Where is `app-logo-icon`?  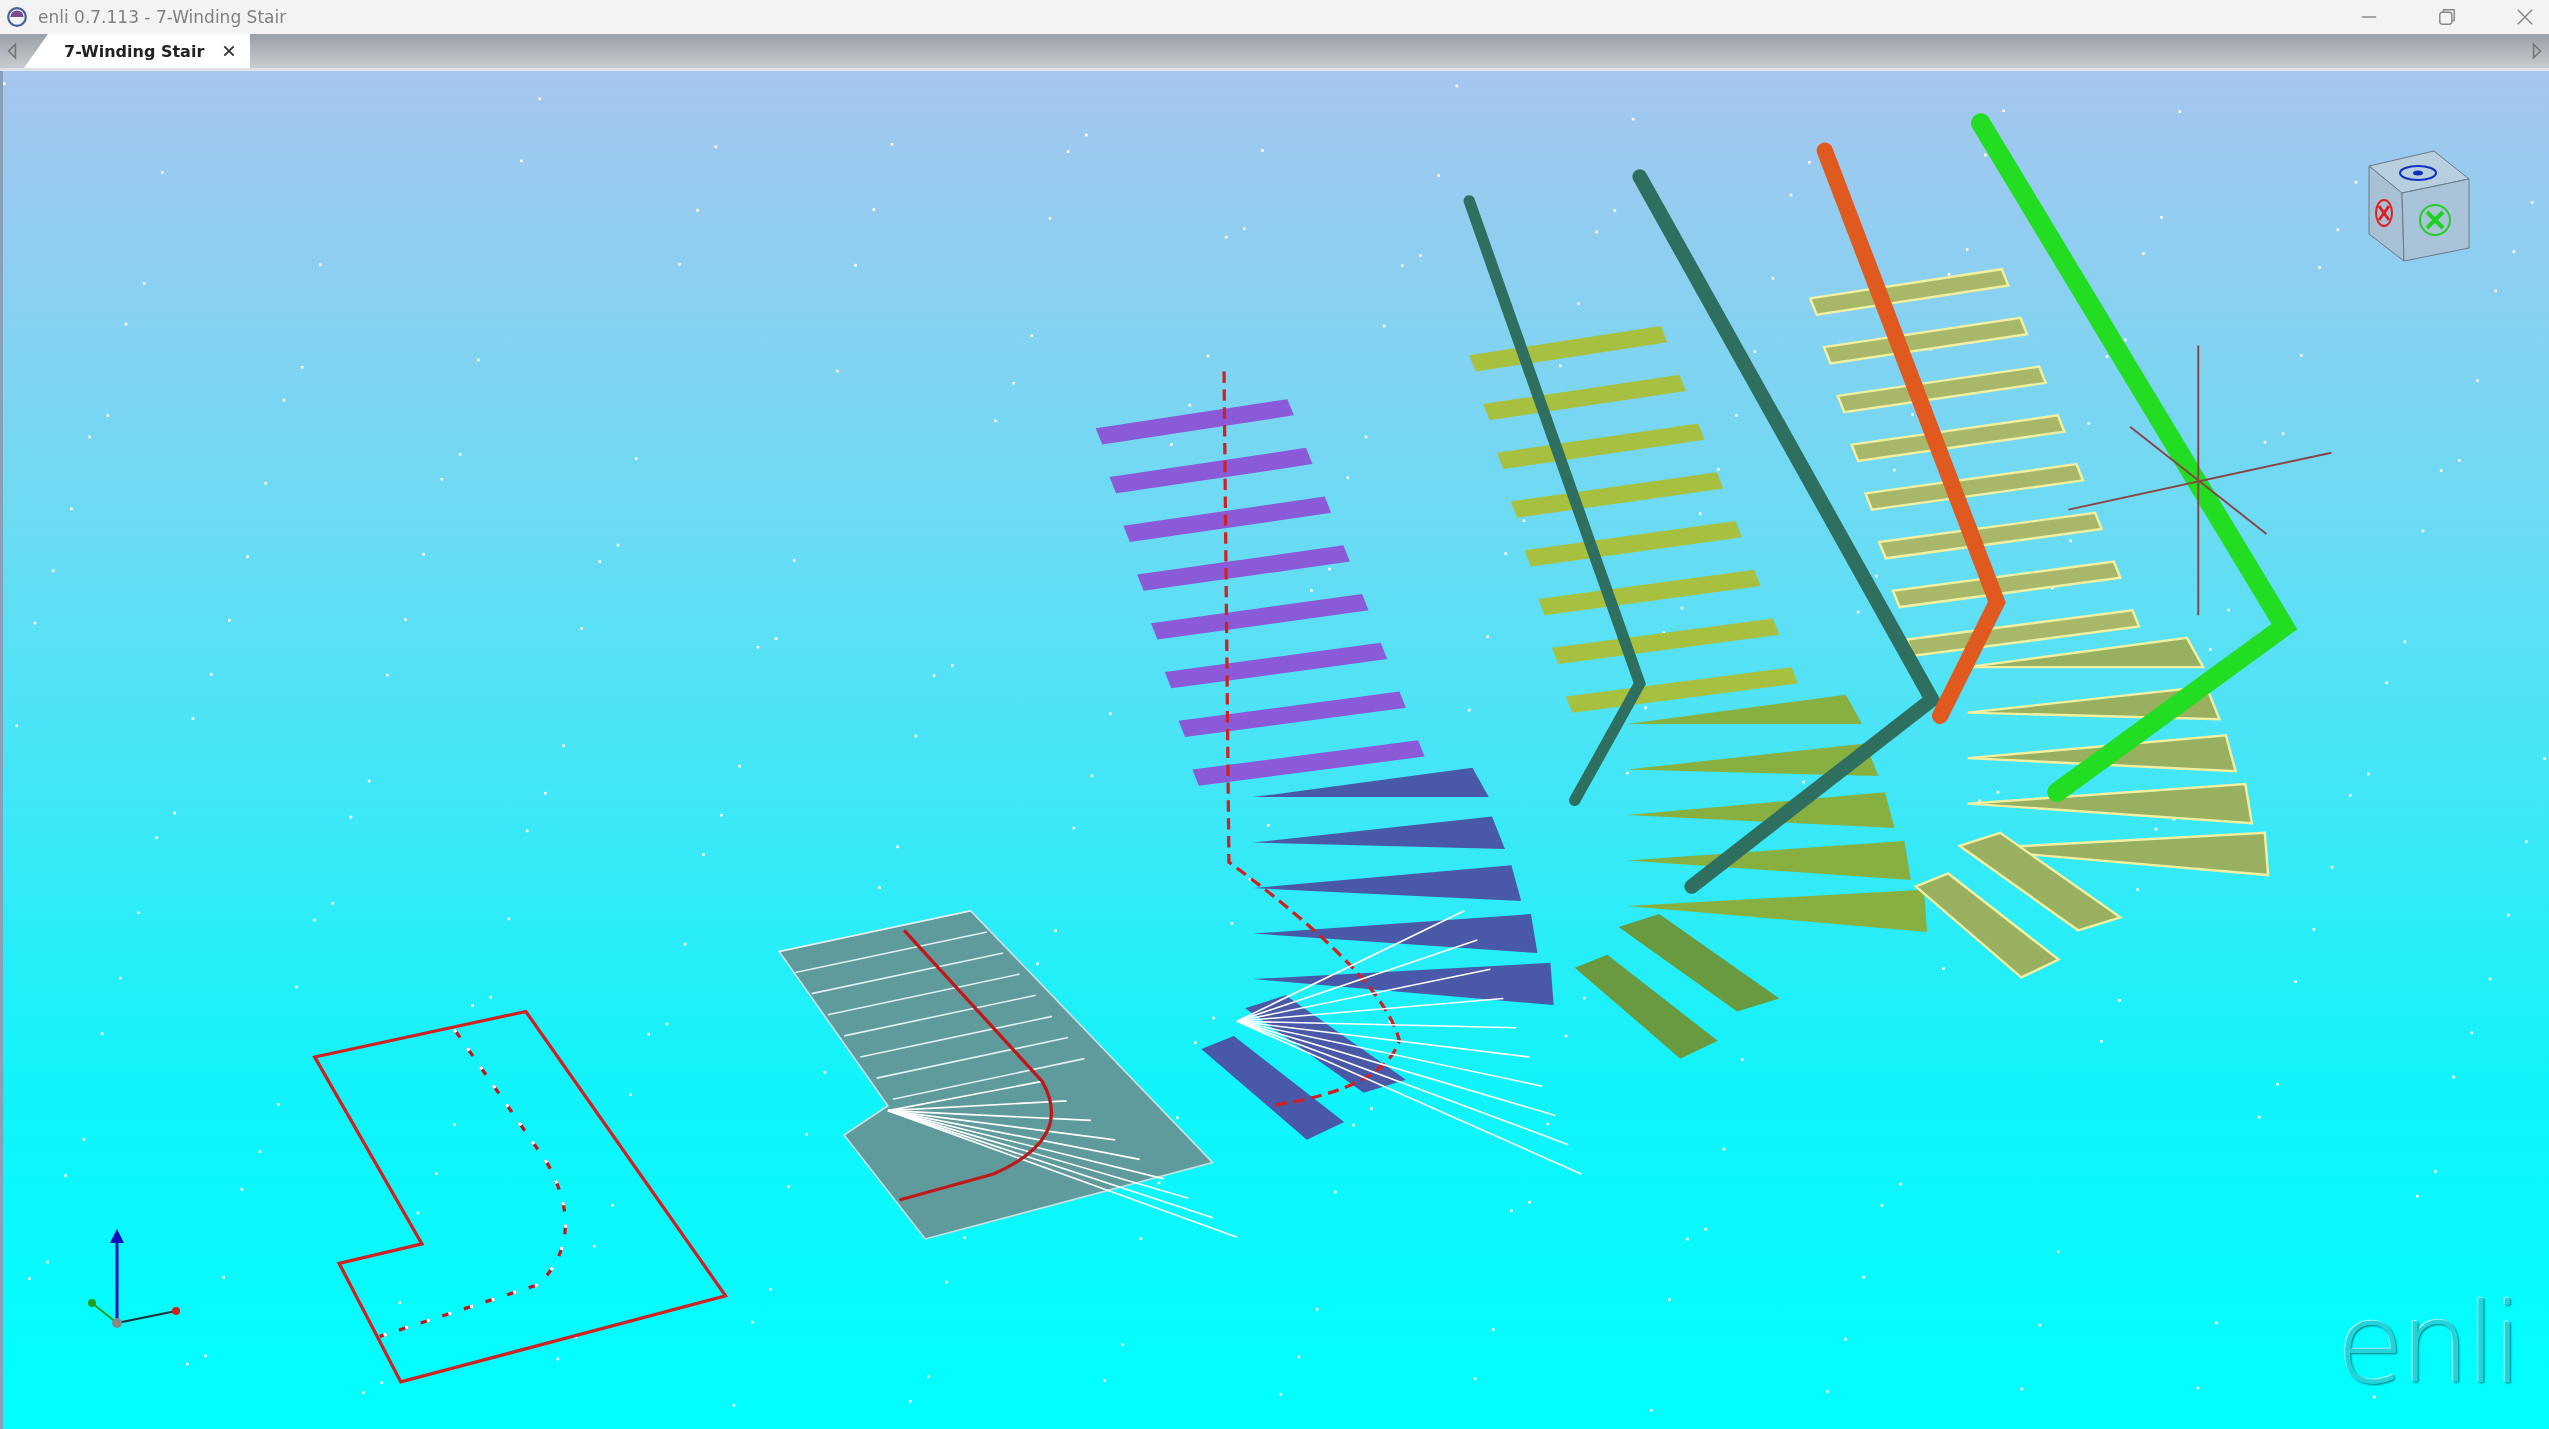 app-logo-icon is located at coordinates (17, 17).